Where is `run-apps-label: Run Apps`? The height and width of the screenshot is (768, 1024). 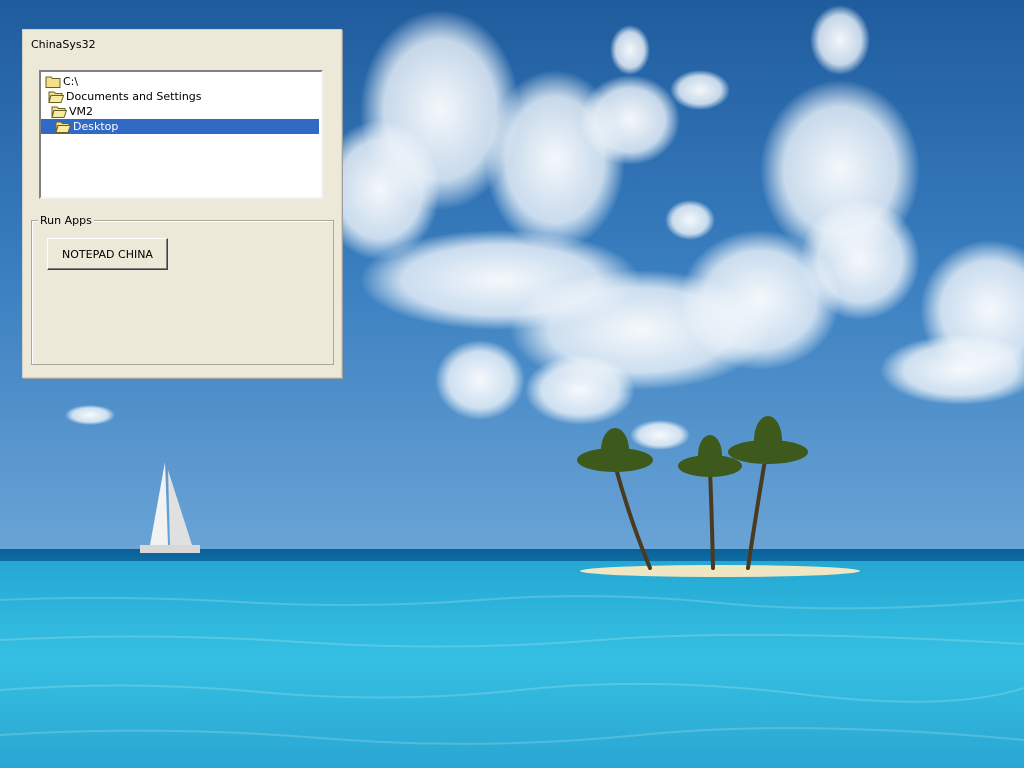 run-apps-label: Run Apps is located at coordinates (66, 220).